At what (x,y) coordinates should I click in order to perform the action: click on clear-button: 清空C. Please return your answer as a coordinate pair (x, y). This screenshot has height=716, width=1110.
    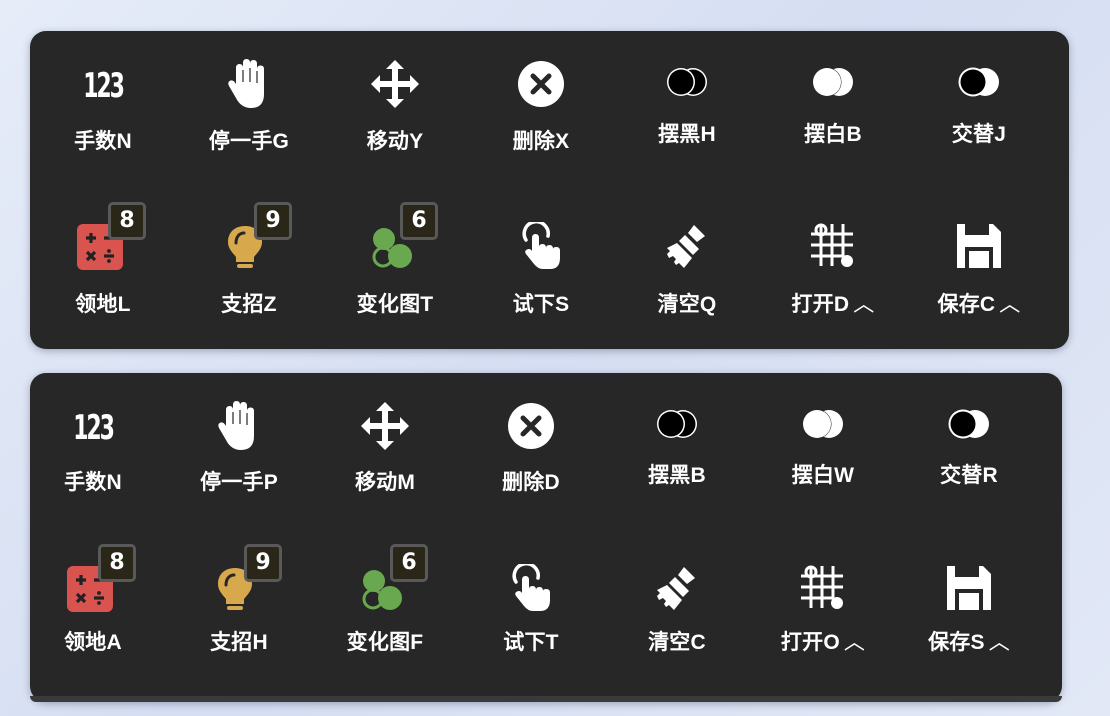
    Looking at the image, I should click on (677, 513).